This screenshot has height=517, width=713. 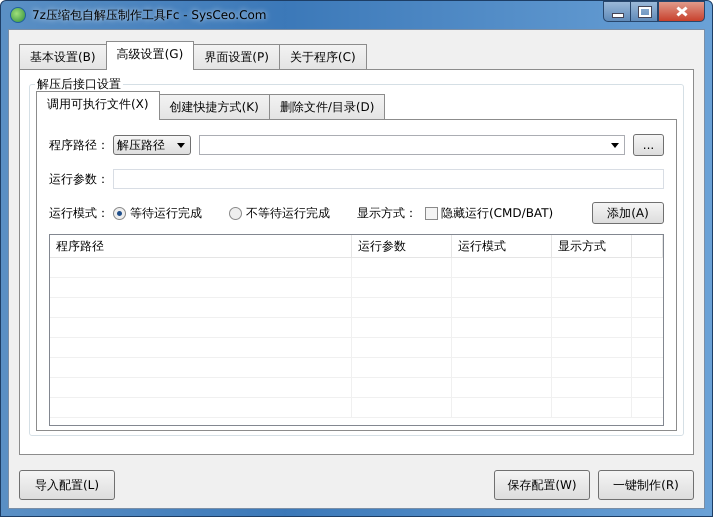 What do you see at coordinates (166, 213) in the screenshot?
I see `option-label: 等待运行完成` at bounding box center [166, 213].